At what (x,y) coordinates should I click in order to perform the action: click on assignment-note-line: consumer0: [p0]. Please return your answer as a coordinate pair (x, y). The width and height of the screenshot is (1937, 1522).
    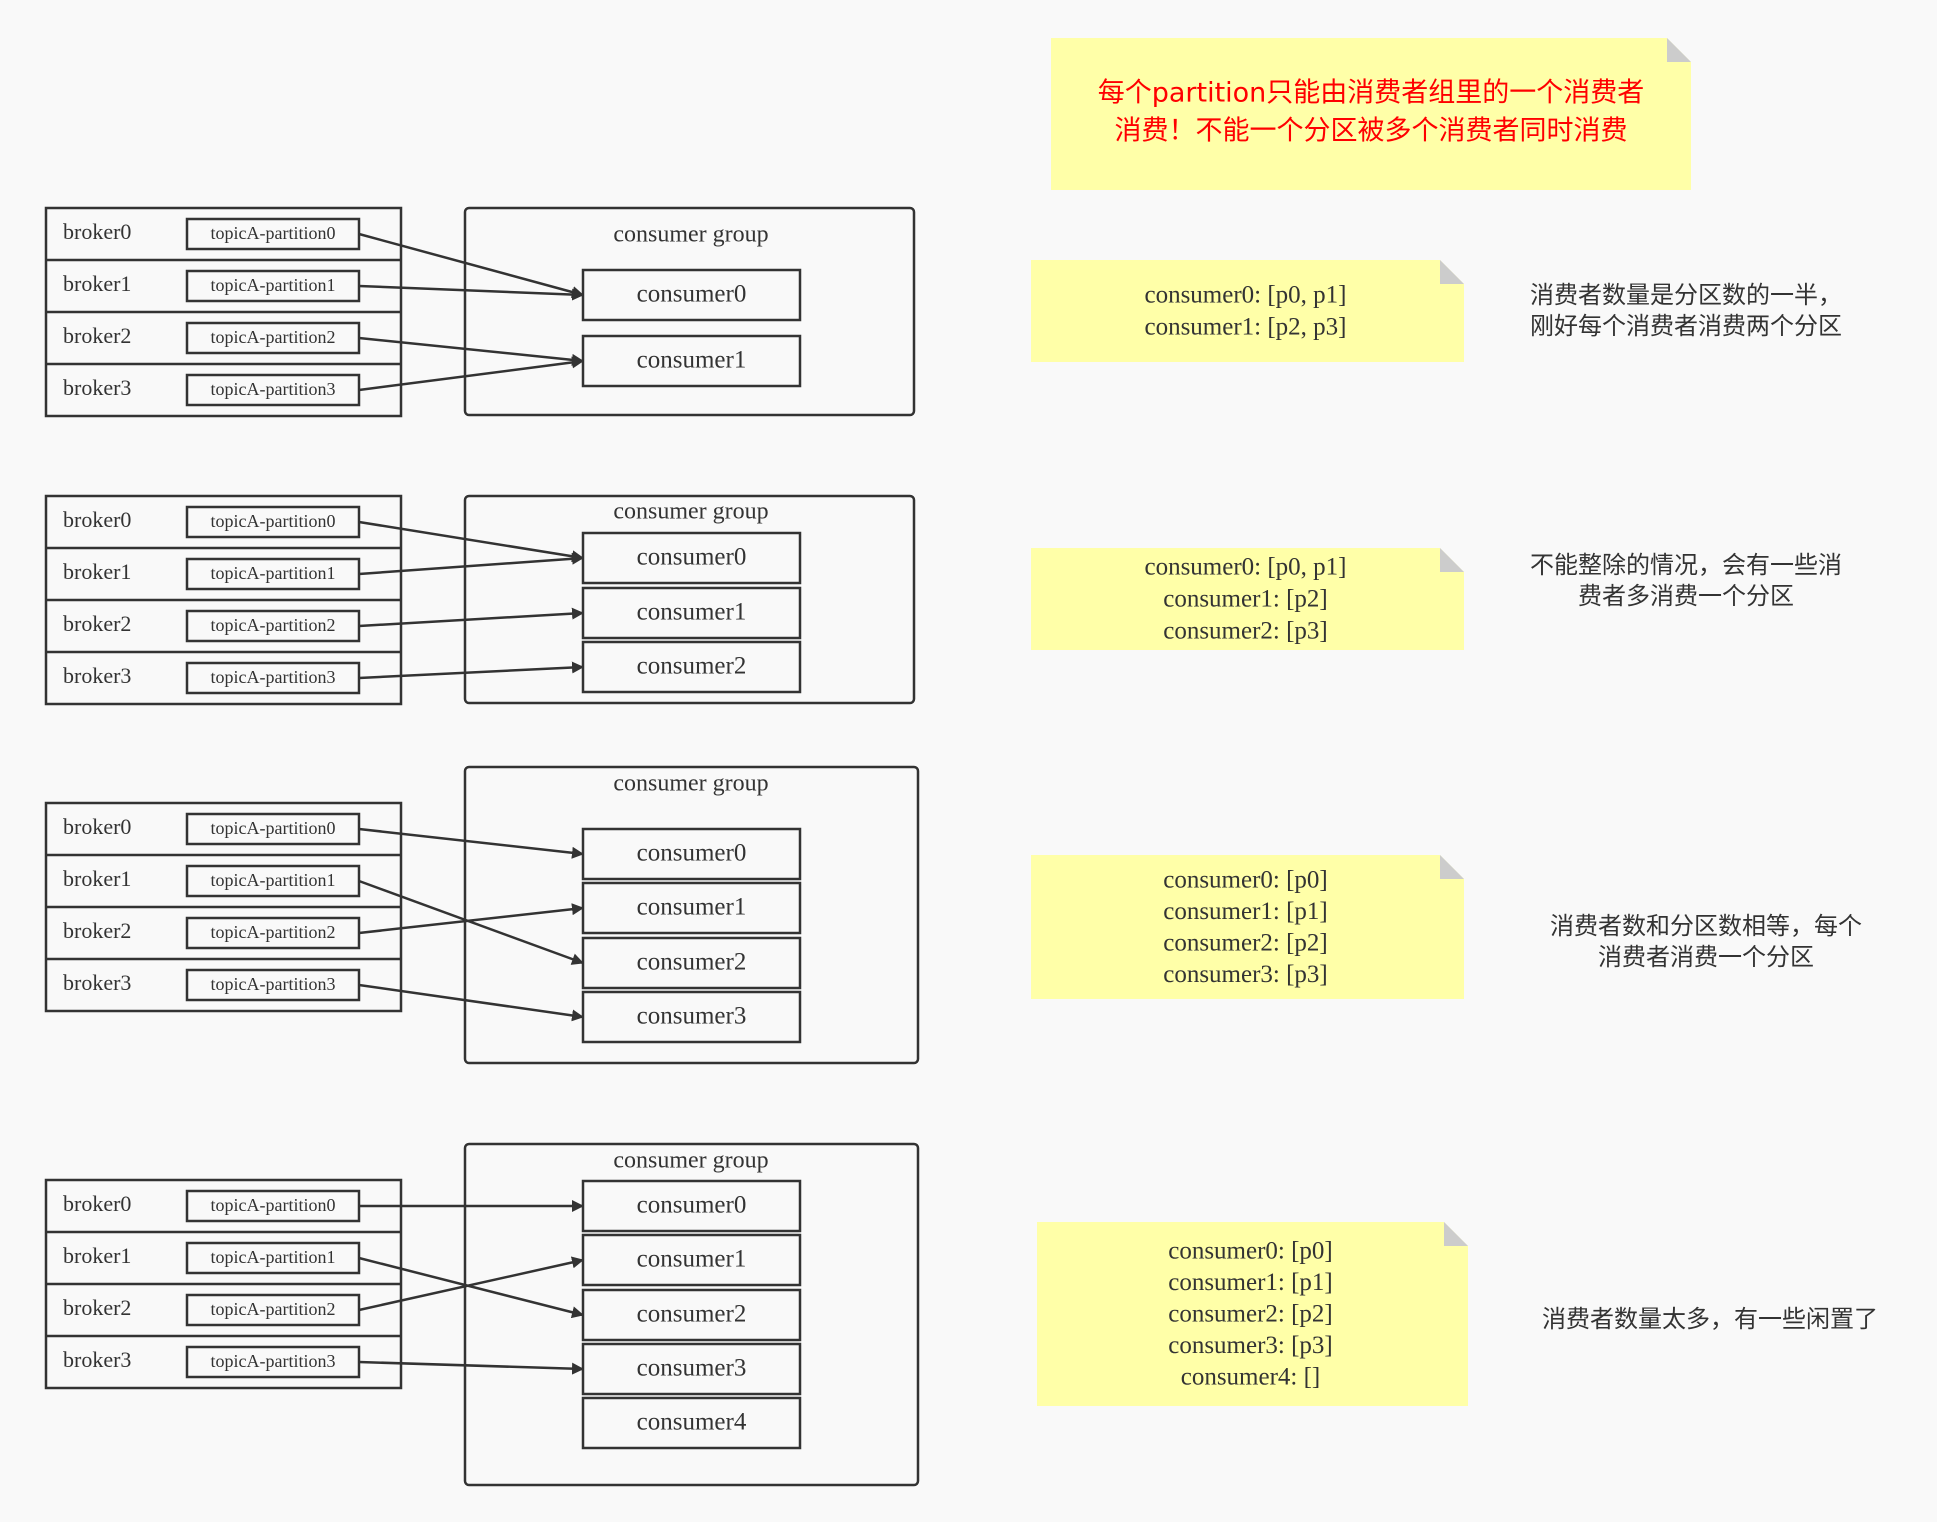
    Looking at the image, I should click on (1245, 880).